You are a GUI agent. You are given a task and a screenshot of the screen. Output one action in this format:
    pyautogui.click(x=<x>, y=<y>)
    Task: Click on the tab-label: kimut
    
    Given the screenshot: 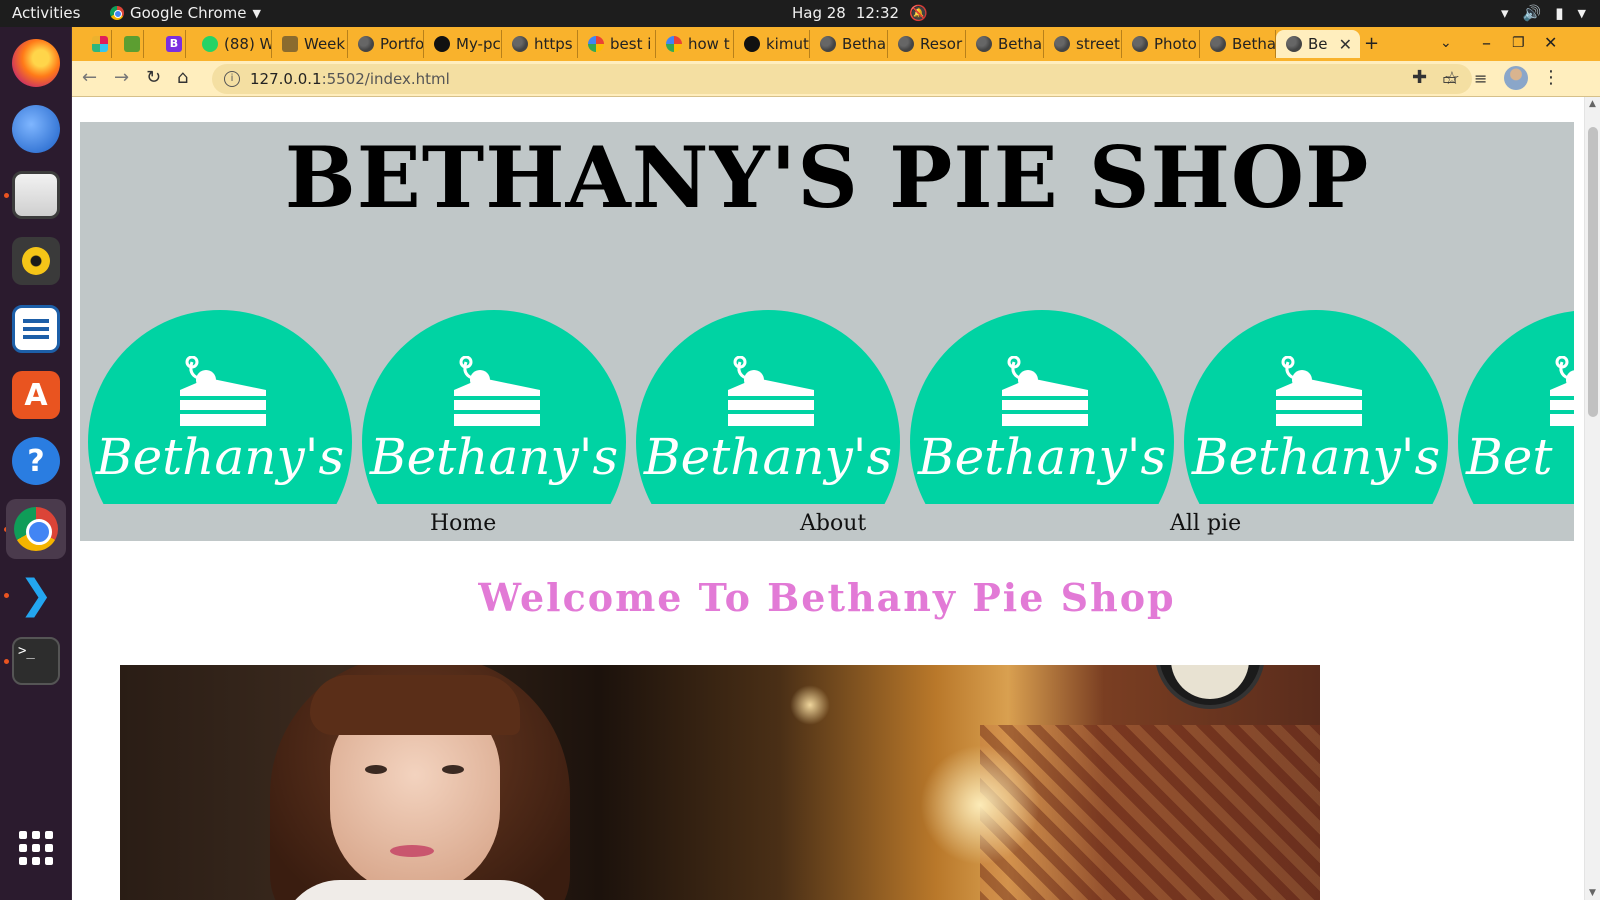 What is the action you would take?
    pyautogui.click(x=787, y=44)
    